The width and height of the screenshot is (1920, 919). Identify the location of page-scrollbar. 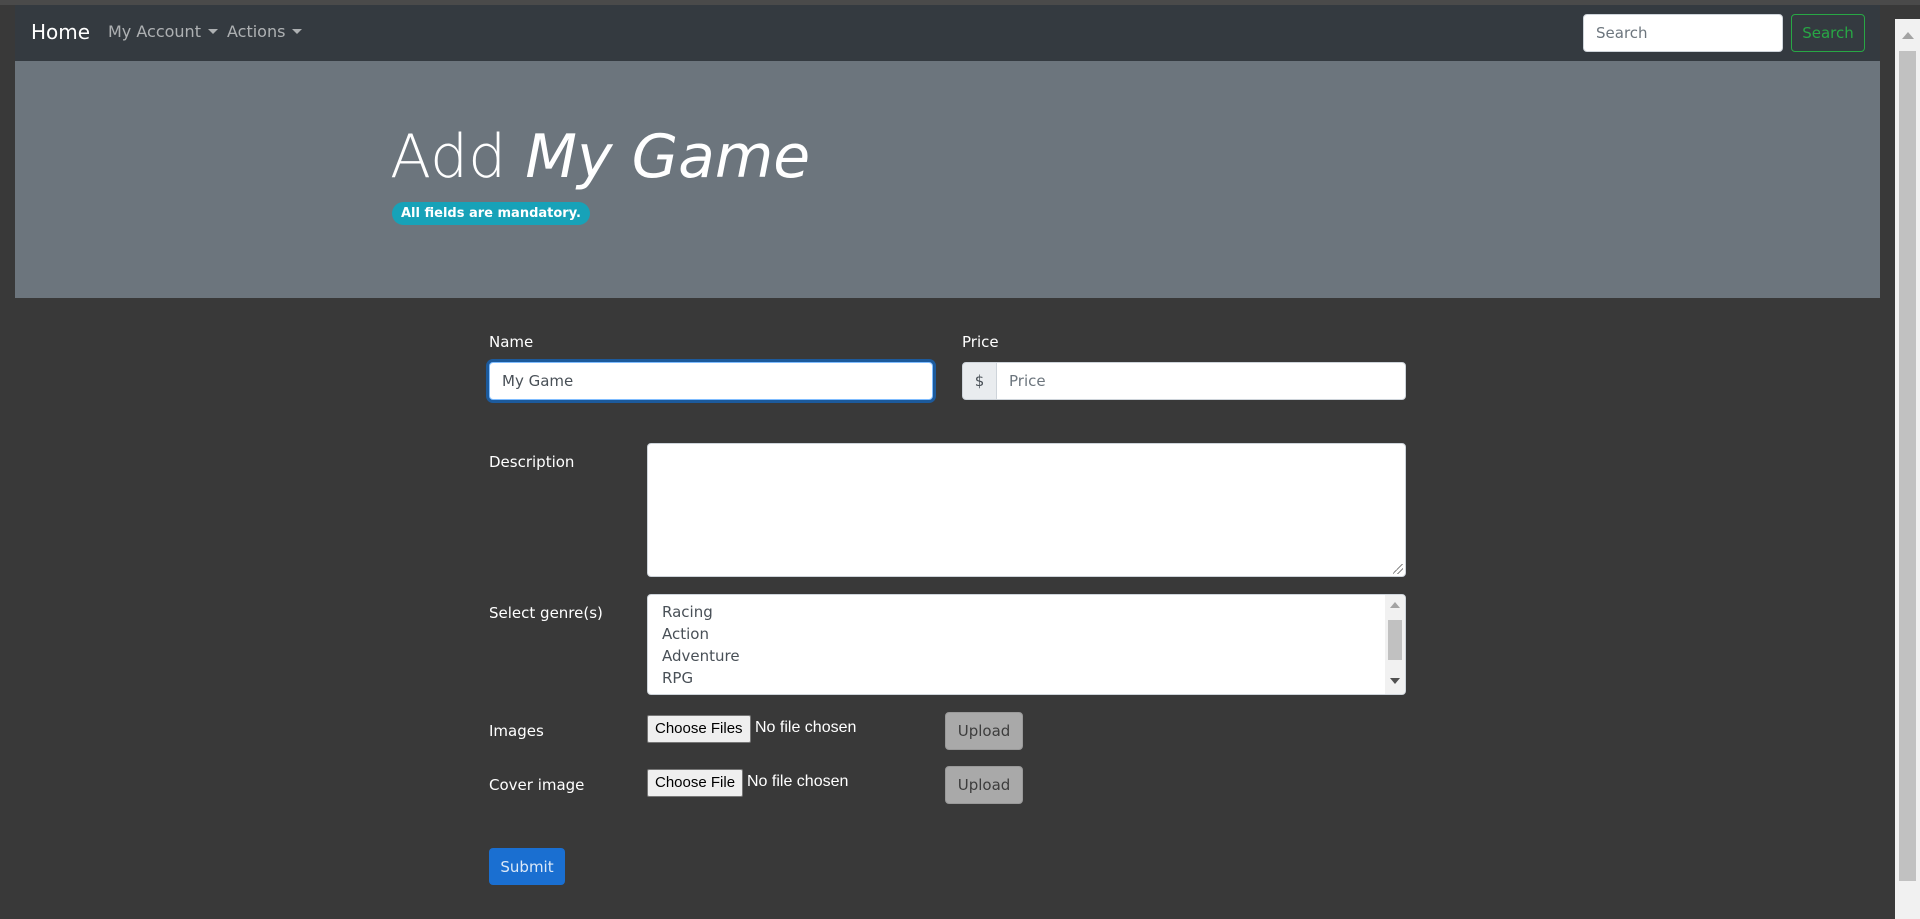
(1907, 469).